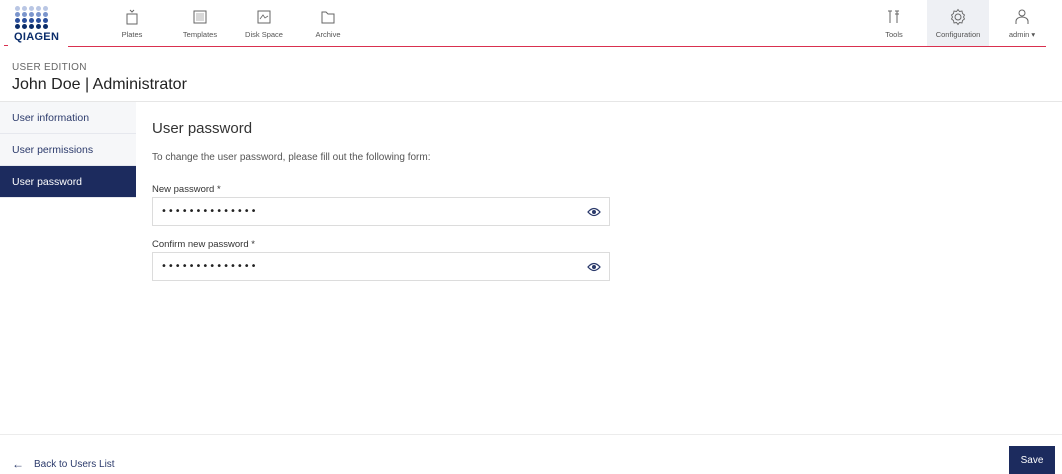 This screenshot has height=474, width=1062. What do you see at coordinates (594, 267) in the screenshot?
I see `show-confirm-password-icon` at bounding box center [594, 267].